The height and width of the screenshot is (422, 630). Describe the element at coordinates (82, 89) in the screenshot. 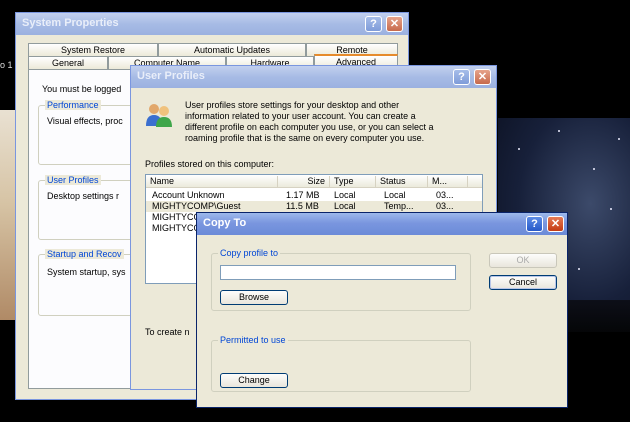

I see `logon-text: You must be logged` at that location.